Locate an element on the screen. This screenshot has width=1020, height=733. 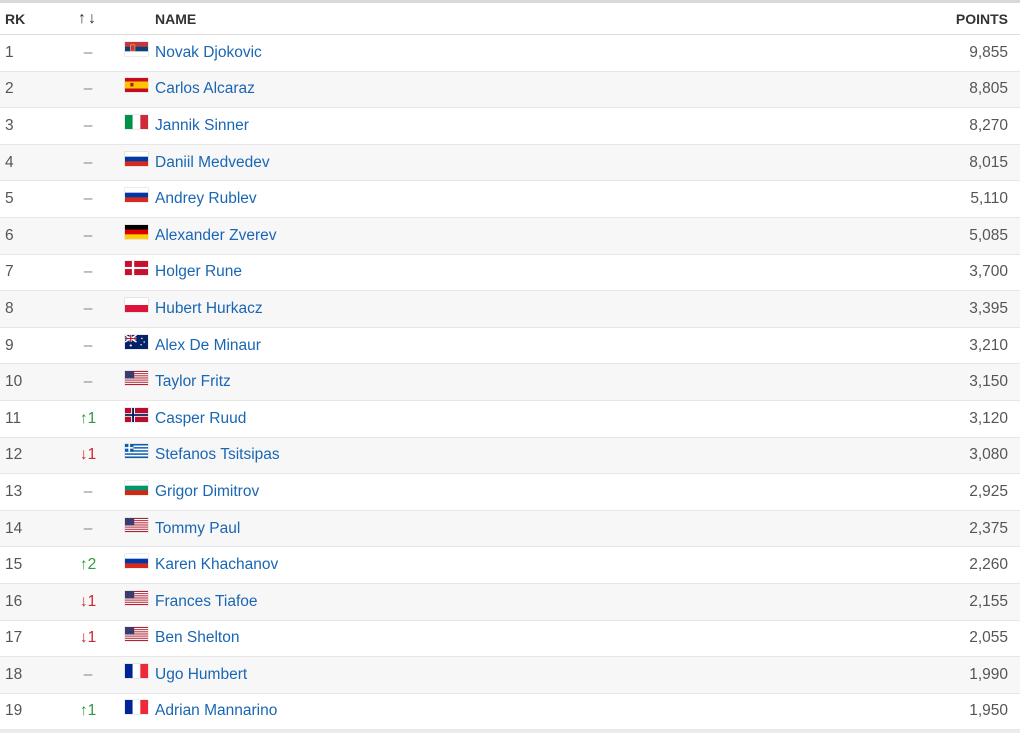
player-name-cell: Novak Djokovic is located at coordinates (511, 53).